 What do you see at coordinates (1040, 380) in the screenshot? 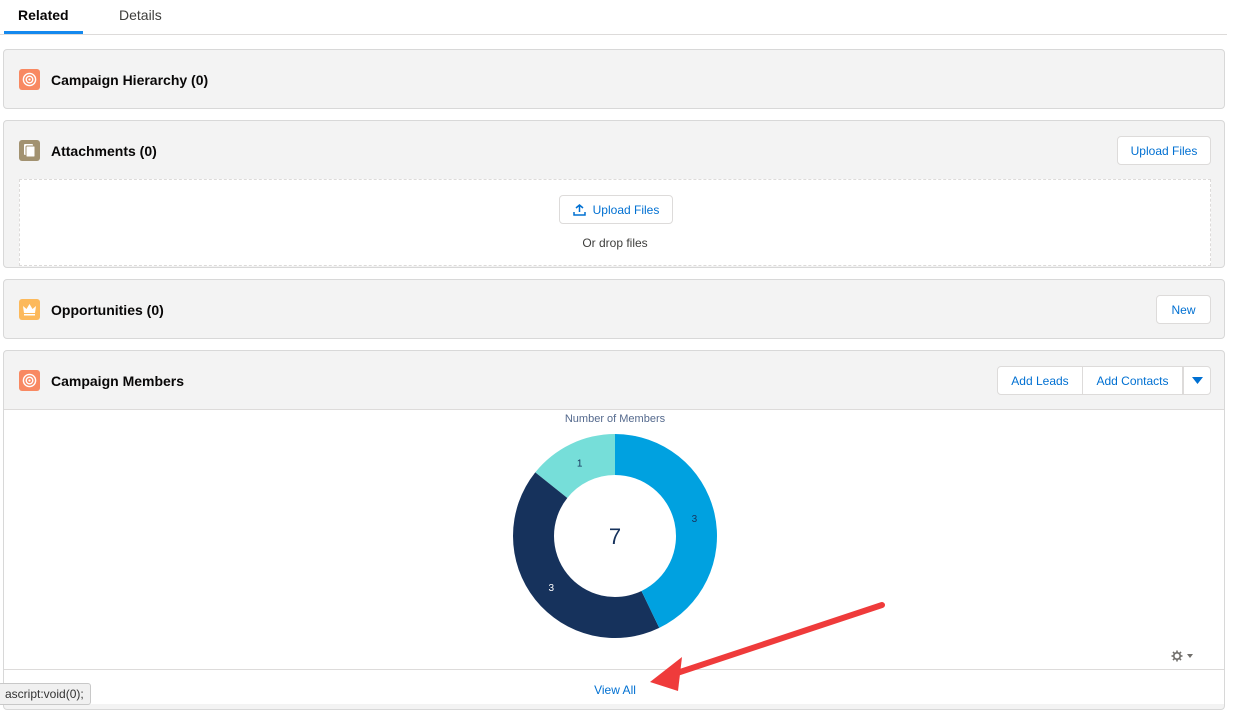
I see `add-leads-button: Add Leads` at bounding box center [1040, 380].